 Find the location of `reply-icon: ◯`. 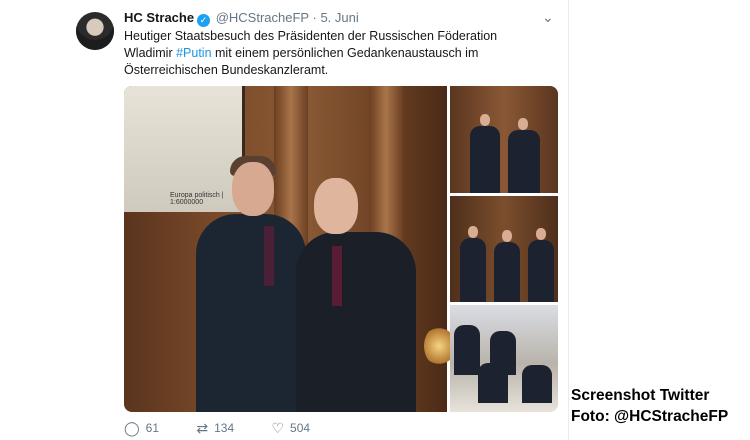

reply-icon: ◯ is located at coordinates (132, 428).